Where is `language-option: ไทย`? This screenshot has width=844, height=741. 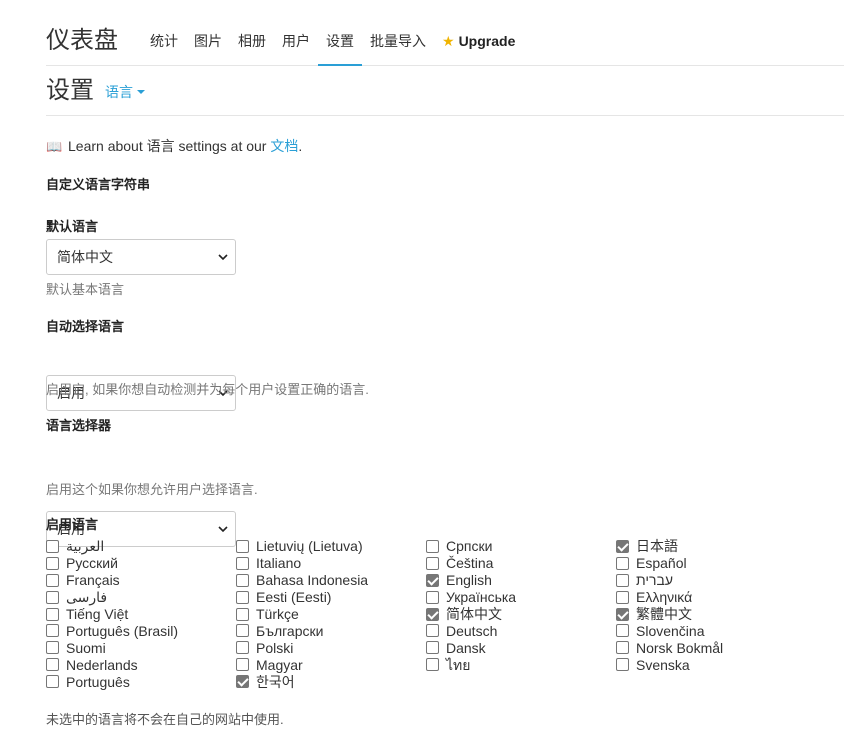 language-option: ไทย is located at coordinates (521, 664).